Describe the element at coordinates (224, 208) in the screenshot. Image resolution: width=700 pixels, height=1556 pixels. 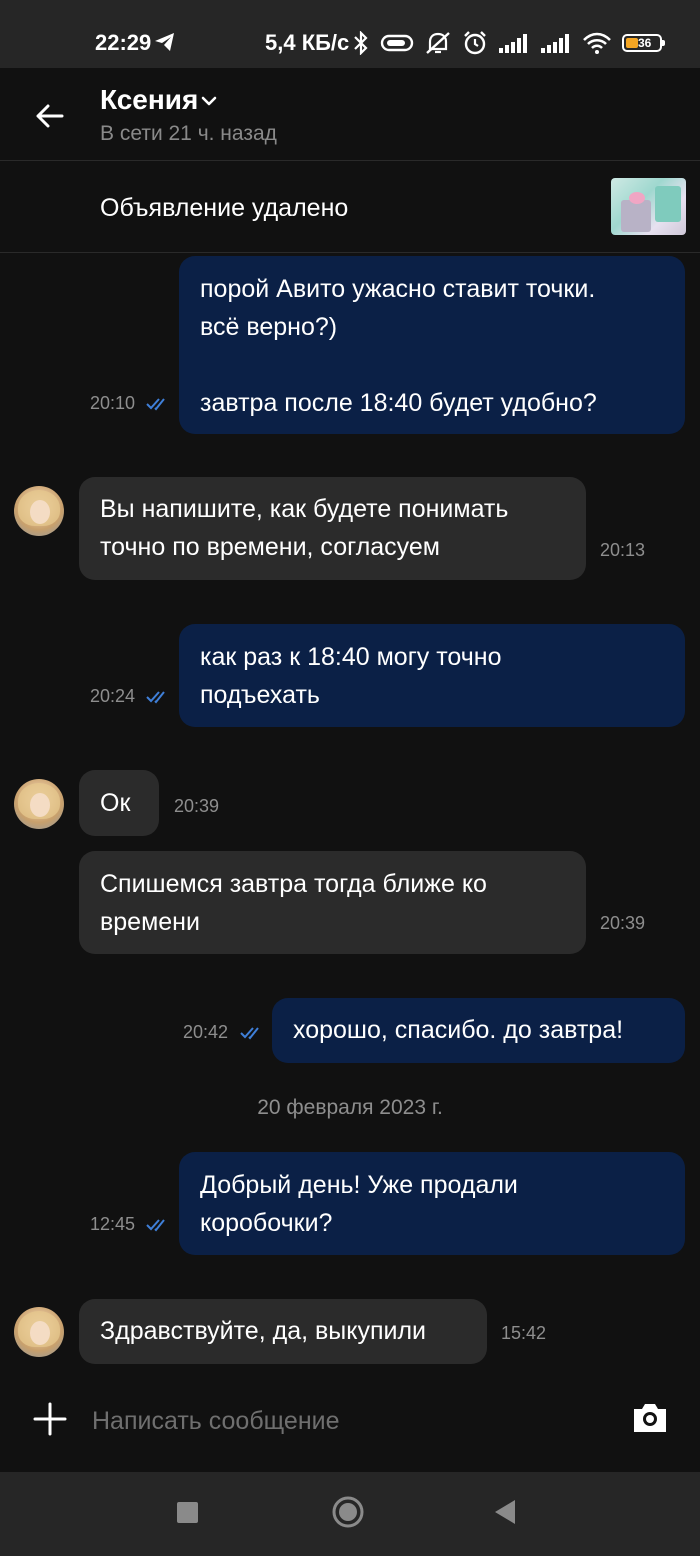
I see `listing-title: Объявление удалено` at that location.